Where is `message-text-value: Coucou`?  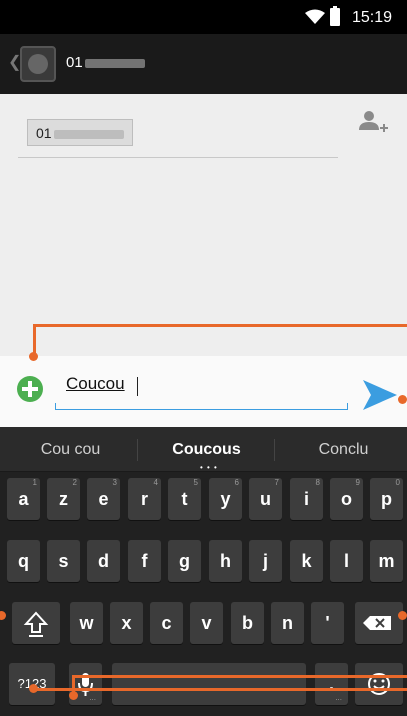 message-text-value: Coucou is located at coordinates (95, 383).